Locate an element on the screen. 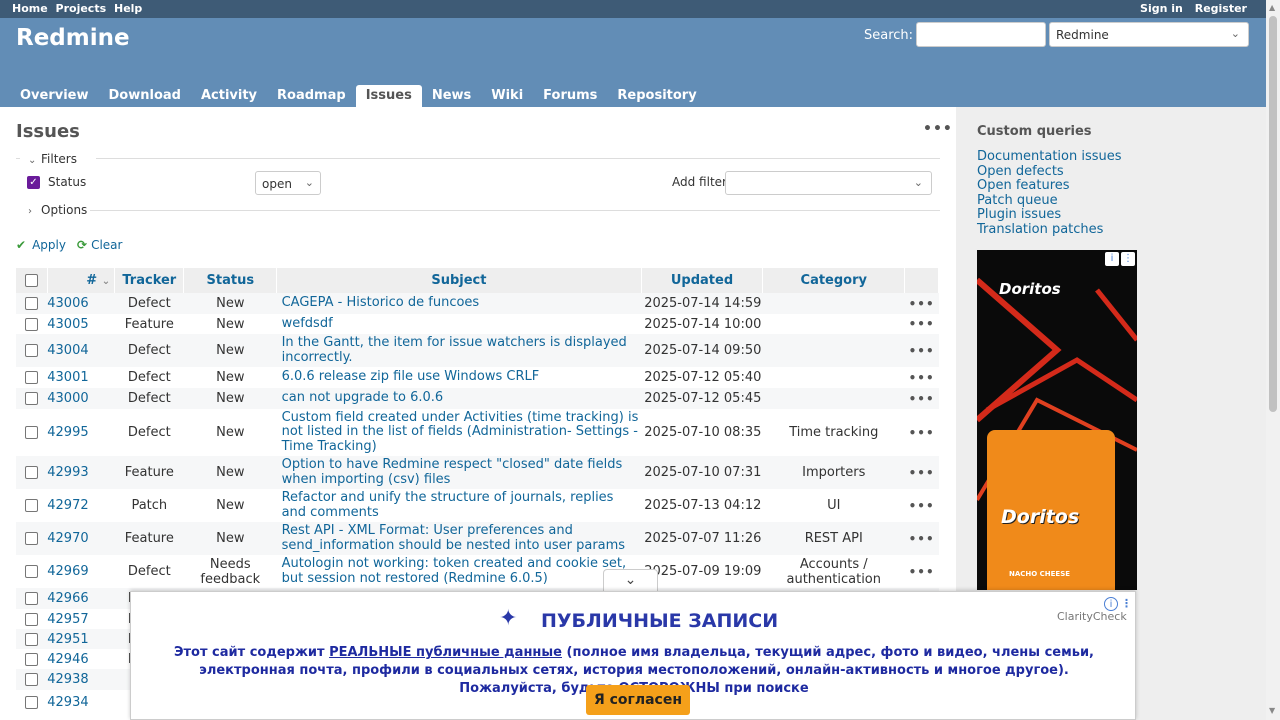 The height and width of the screenshot is (720, 1280). select-all-checkbox is located at coordinates (31, 280).